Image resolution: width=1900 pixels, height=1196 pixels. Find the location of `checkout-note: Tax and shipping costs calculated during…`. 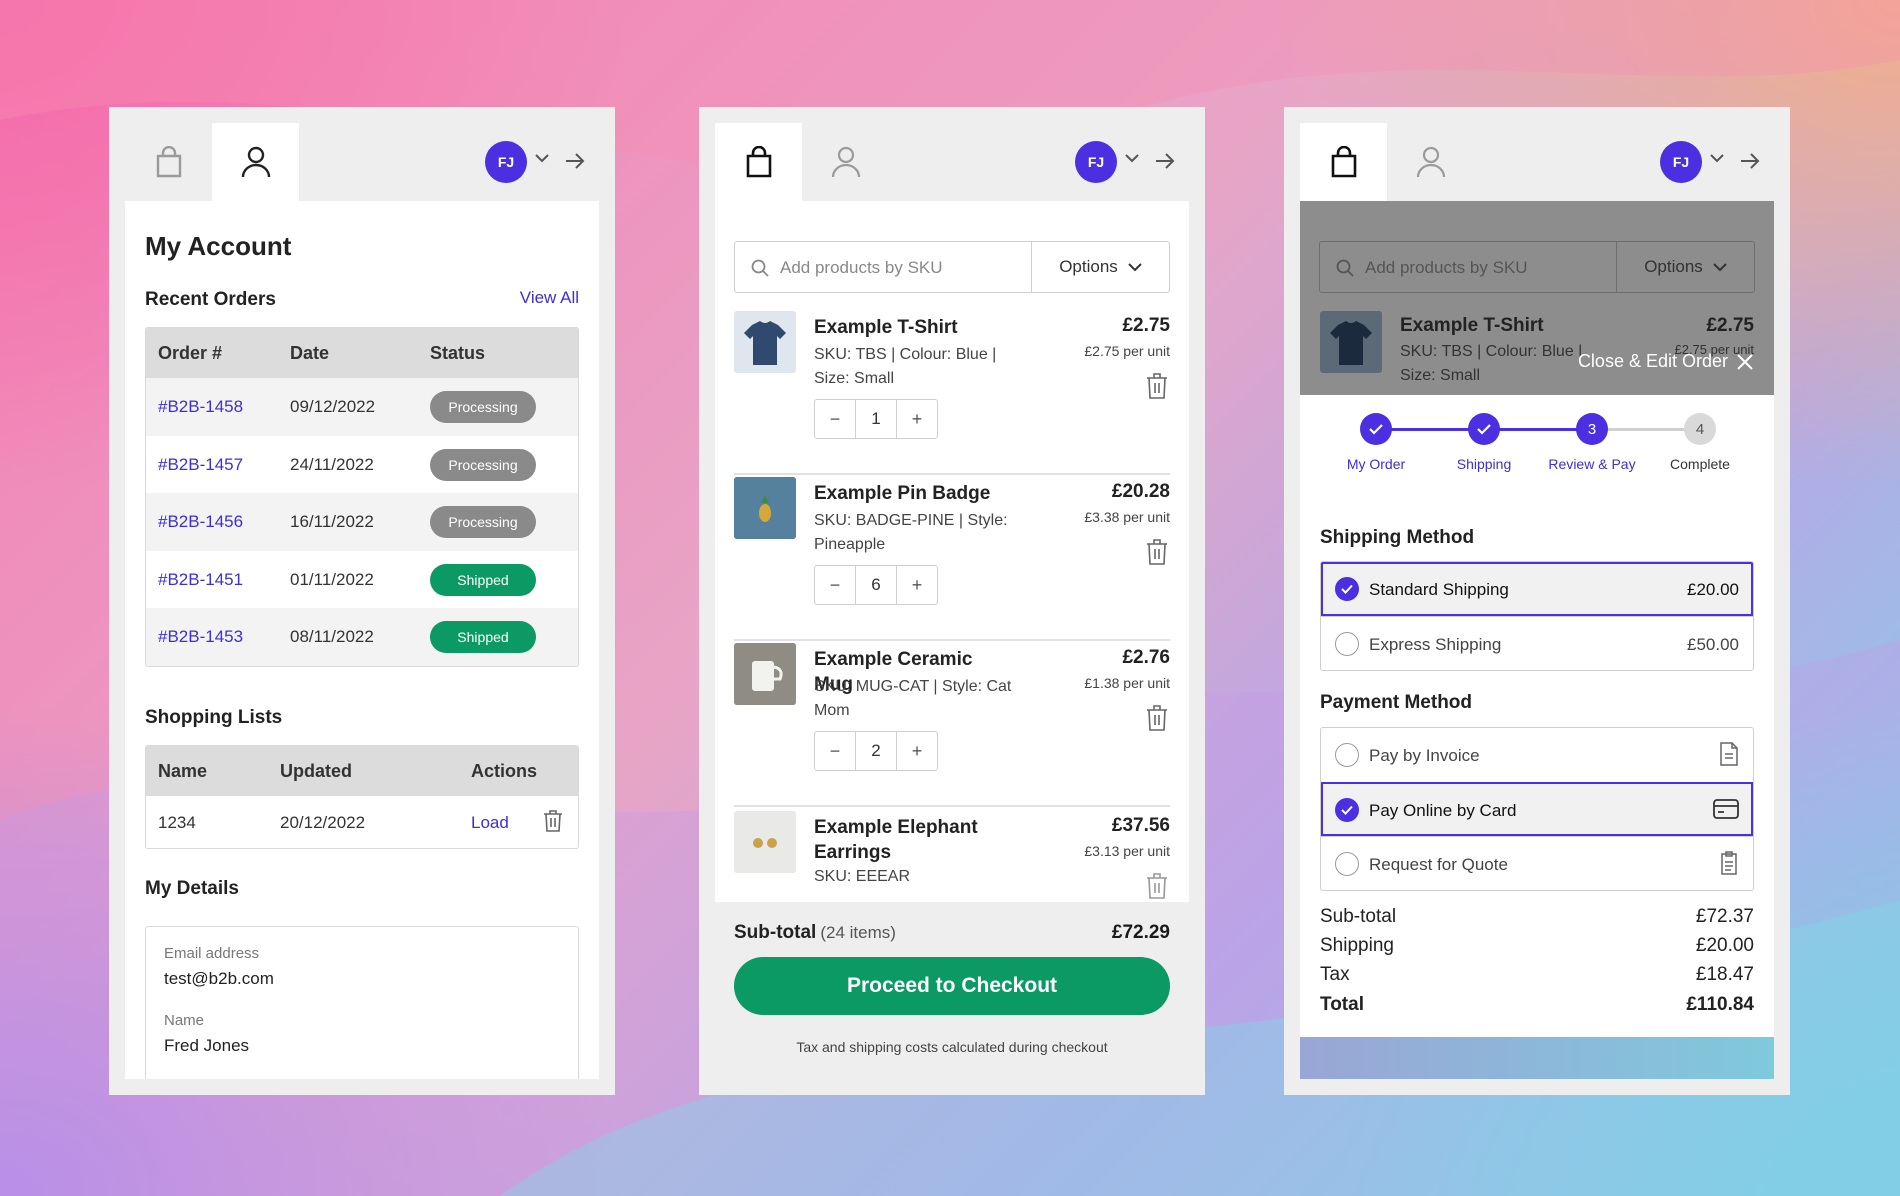

checkout-note: Tax and shipping costs calculated during… is located at coordinates (952, 1047).